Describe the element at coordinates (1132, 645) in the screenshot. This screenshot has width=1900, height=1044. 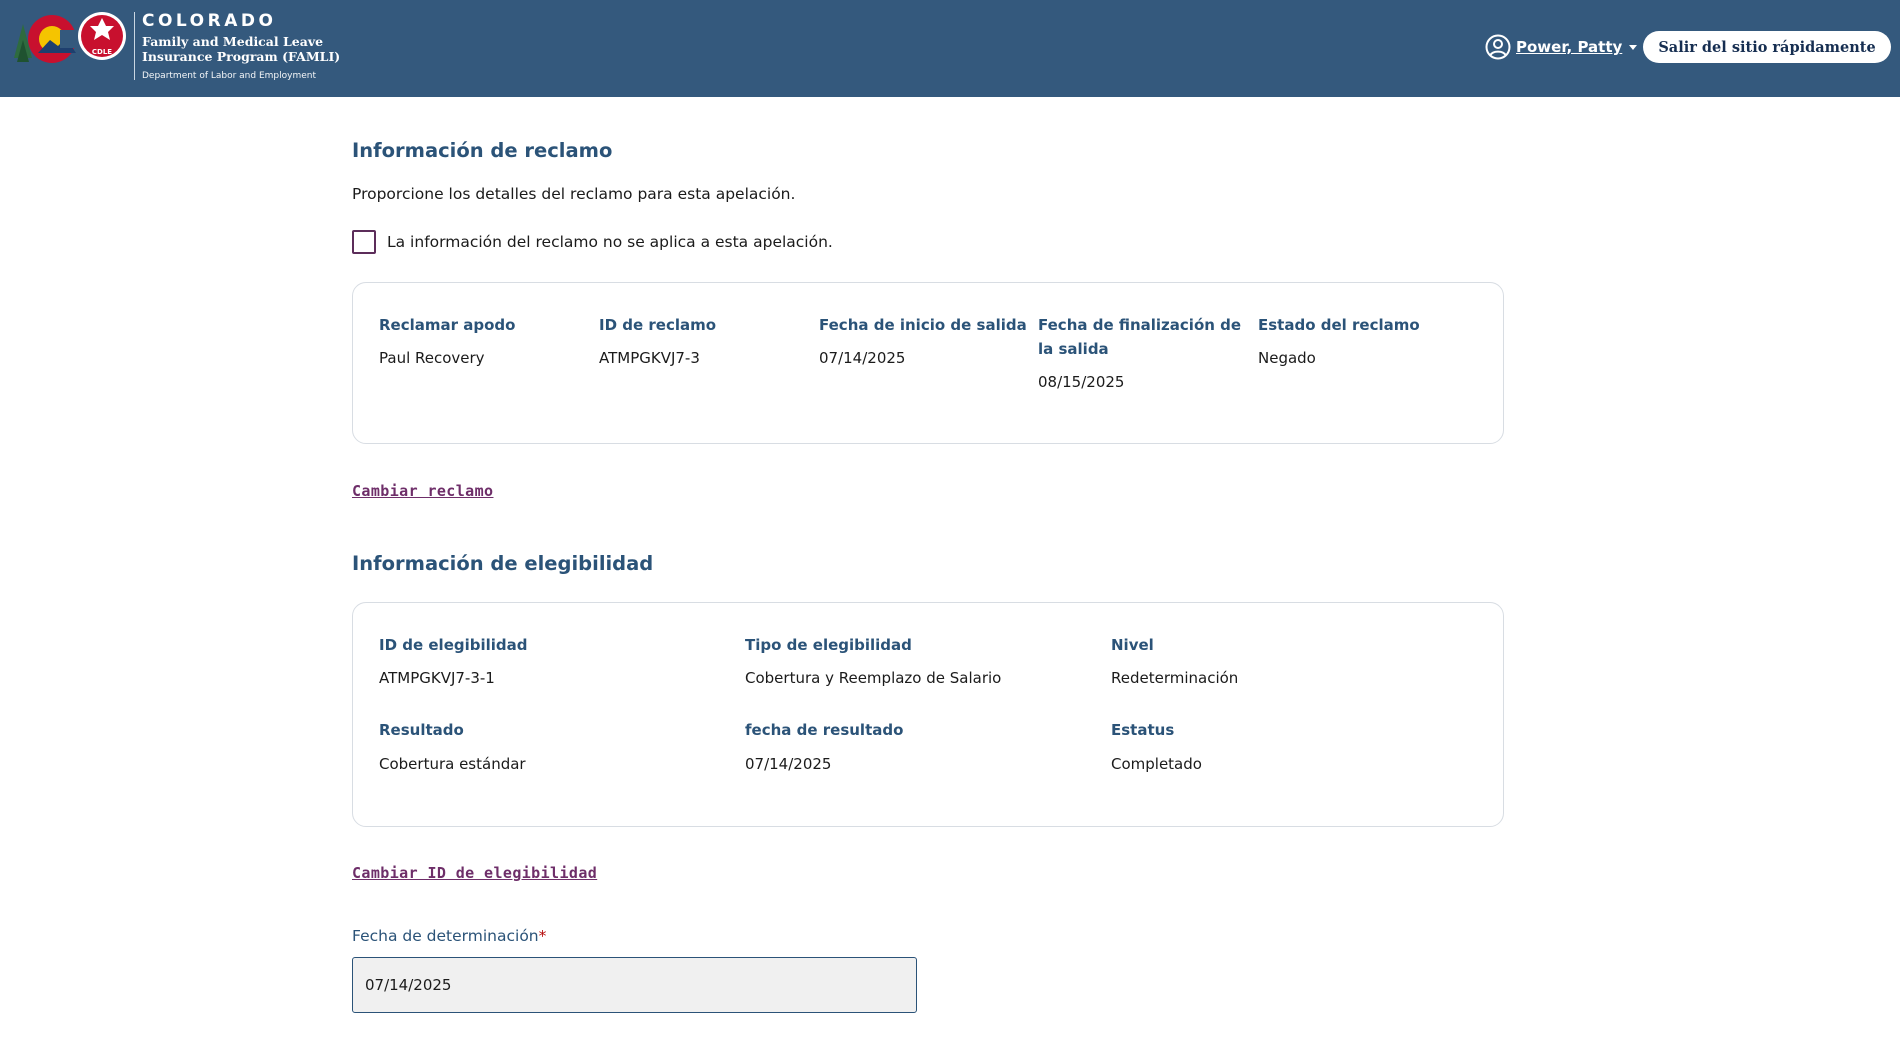
I see `eligibility-level-label: Nivel` at that location.